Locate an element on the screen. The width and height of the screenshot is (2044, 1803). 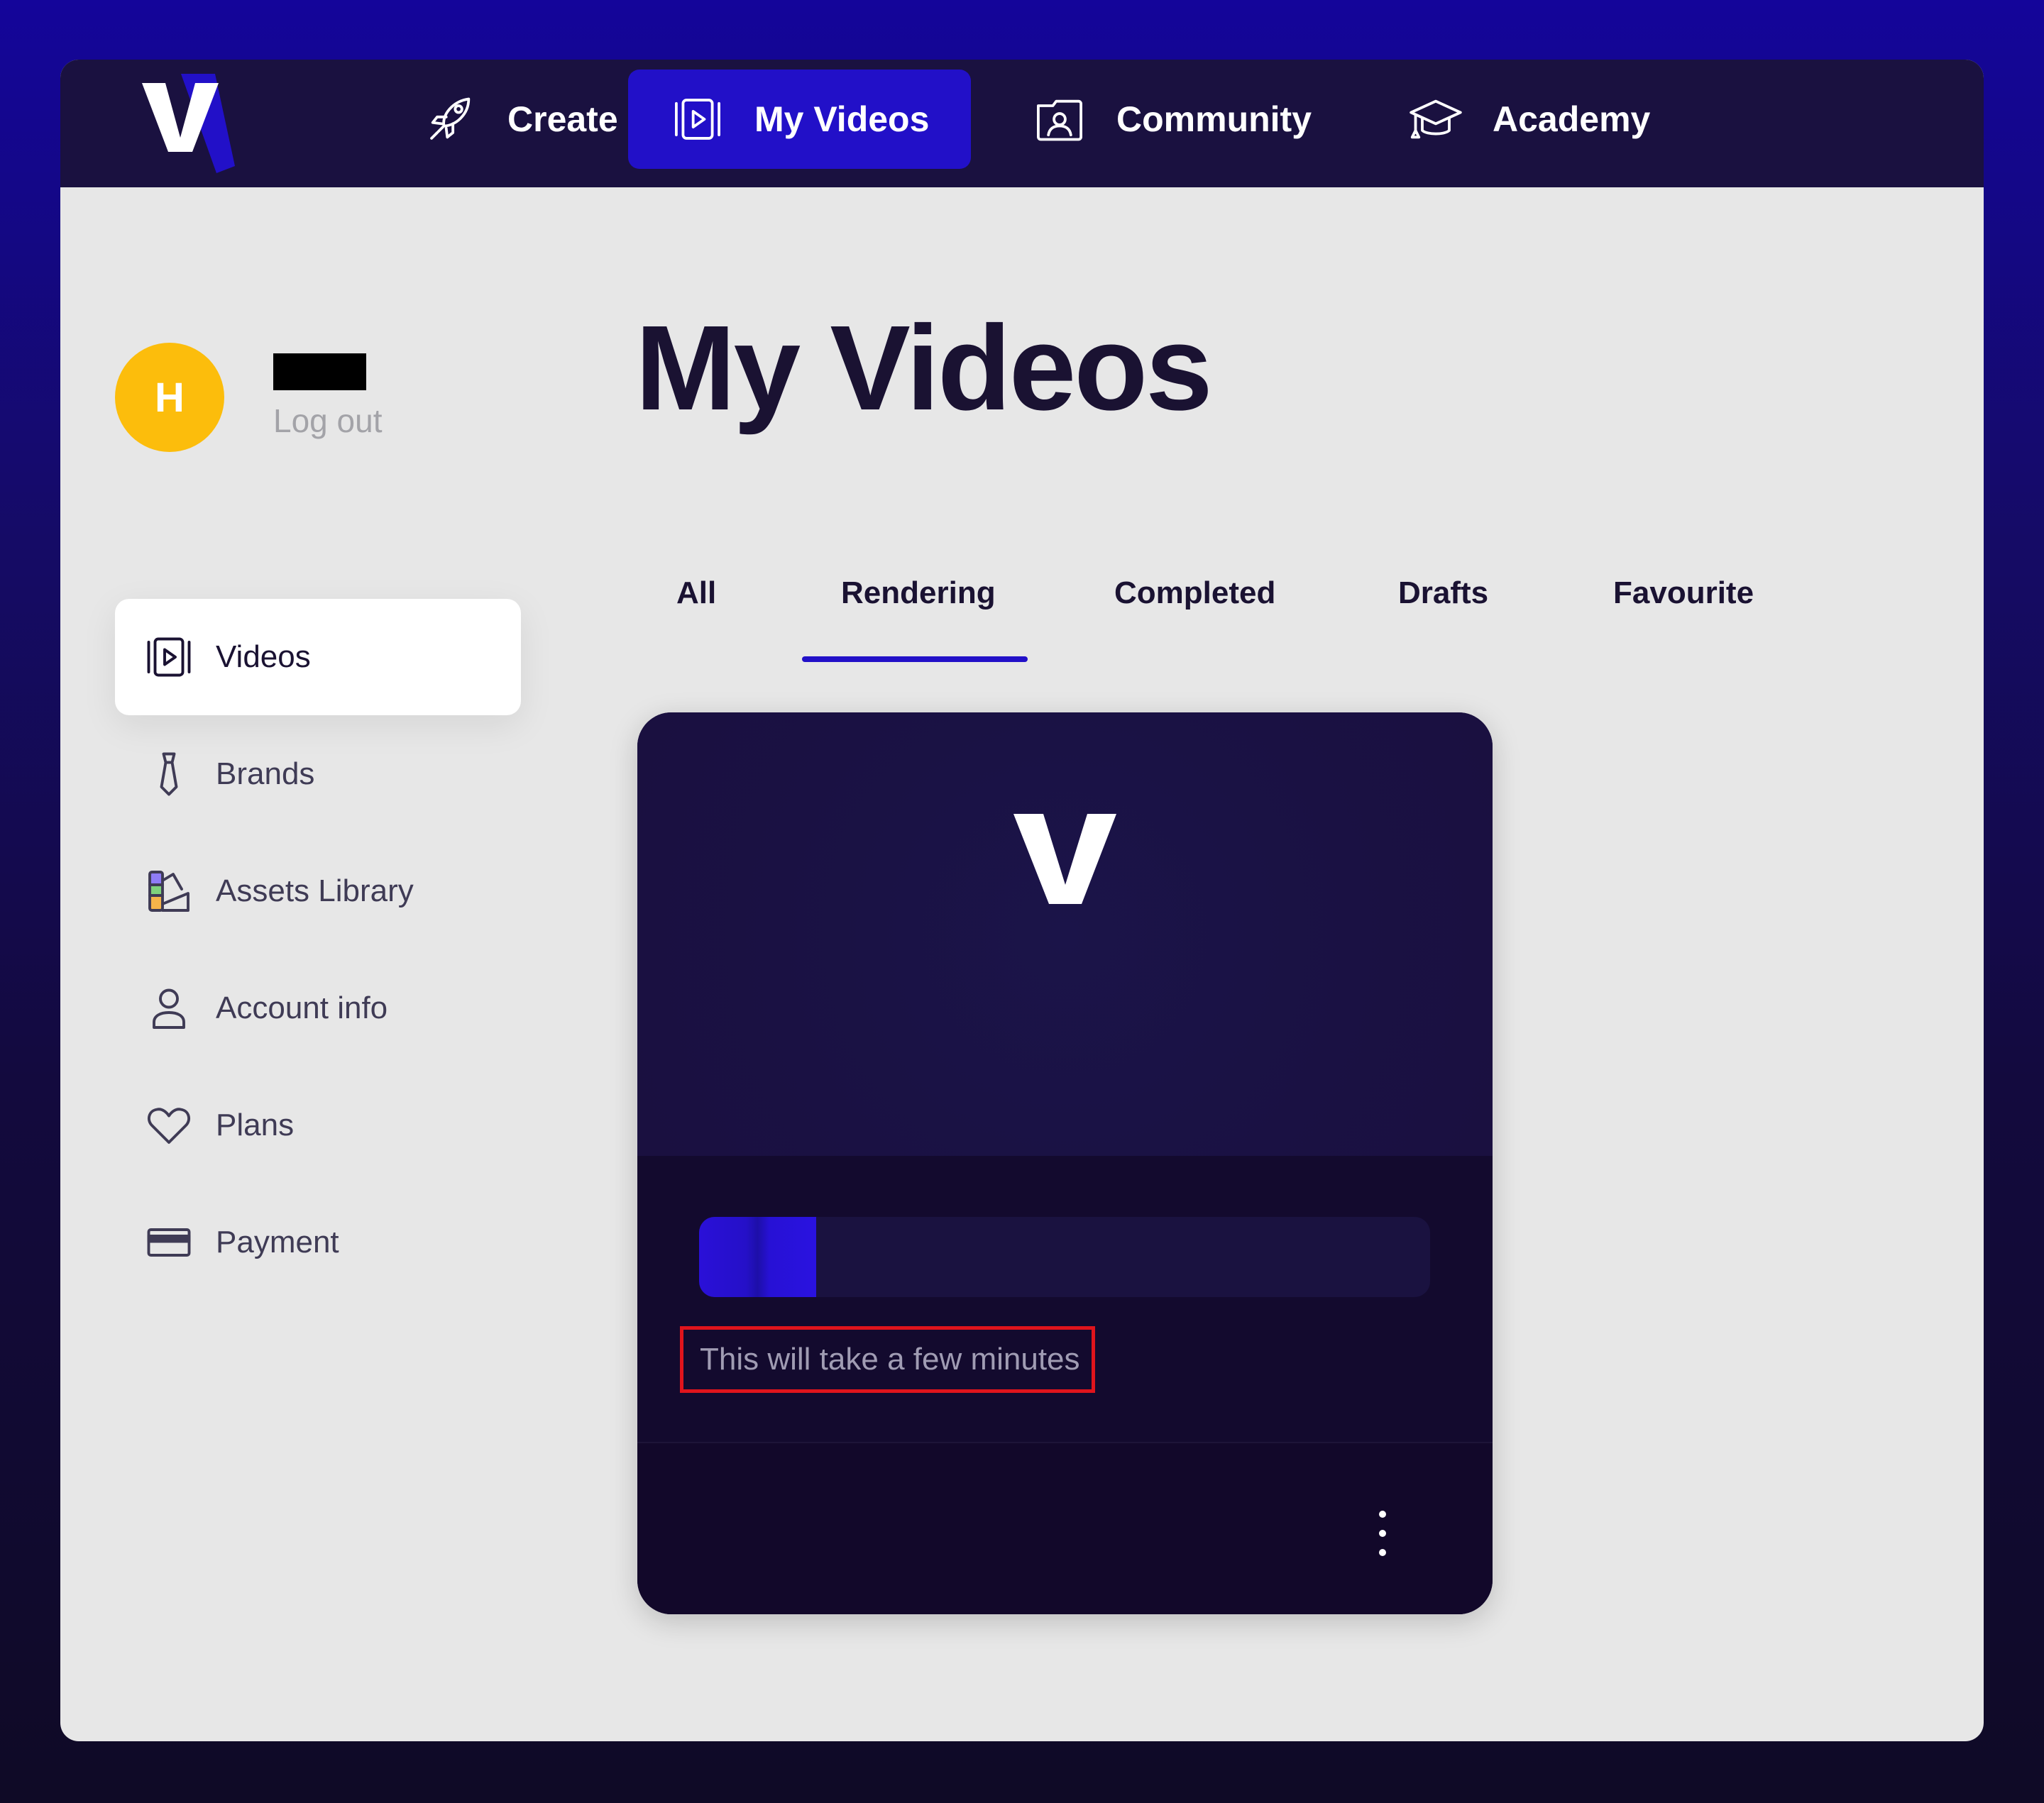
assets-icon is located at coordinates (168, 891).